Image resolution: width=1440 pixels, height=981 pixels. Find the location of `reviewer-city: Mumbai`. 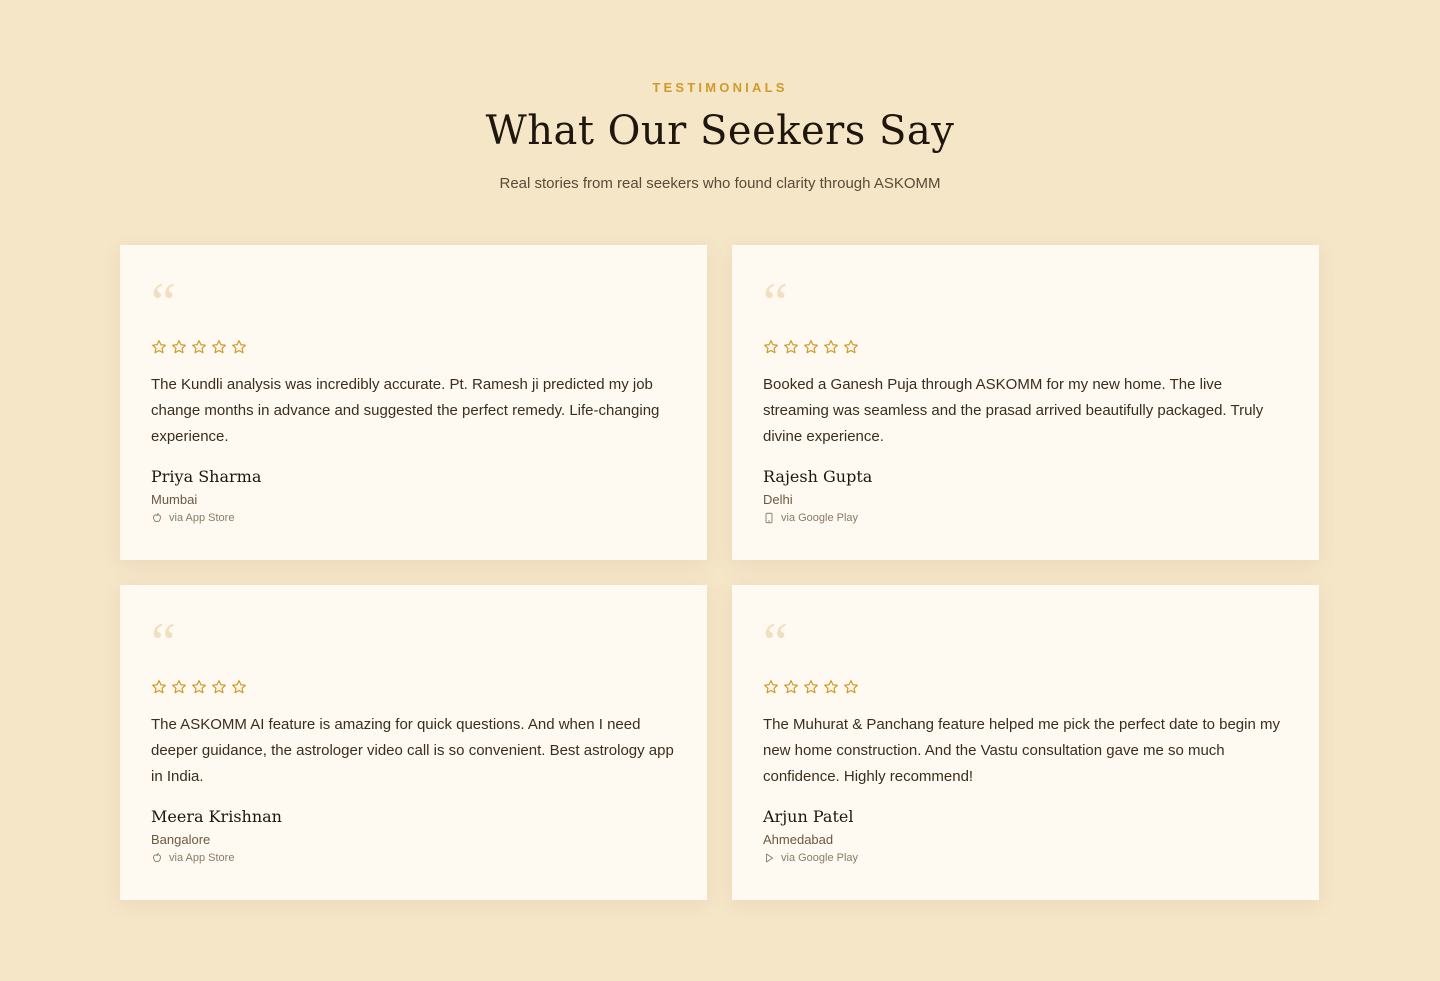

reviewer-city: Mumbai is located at coordinates (174, 499).